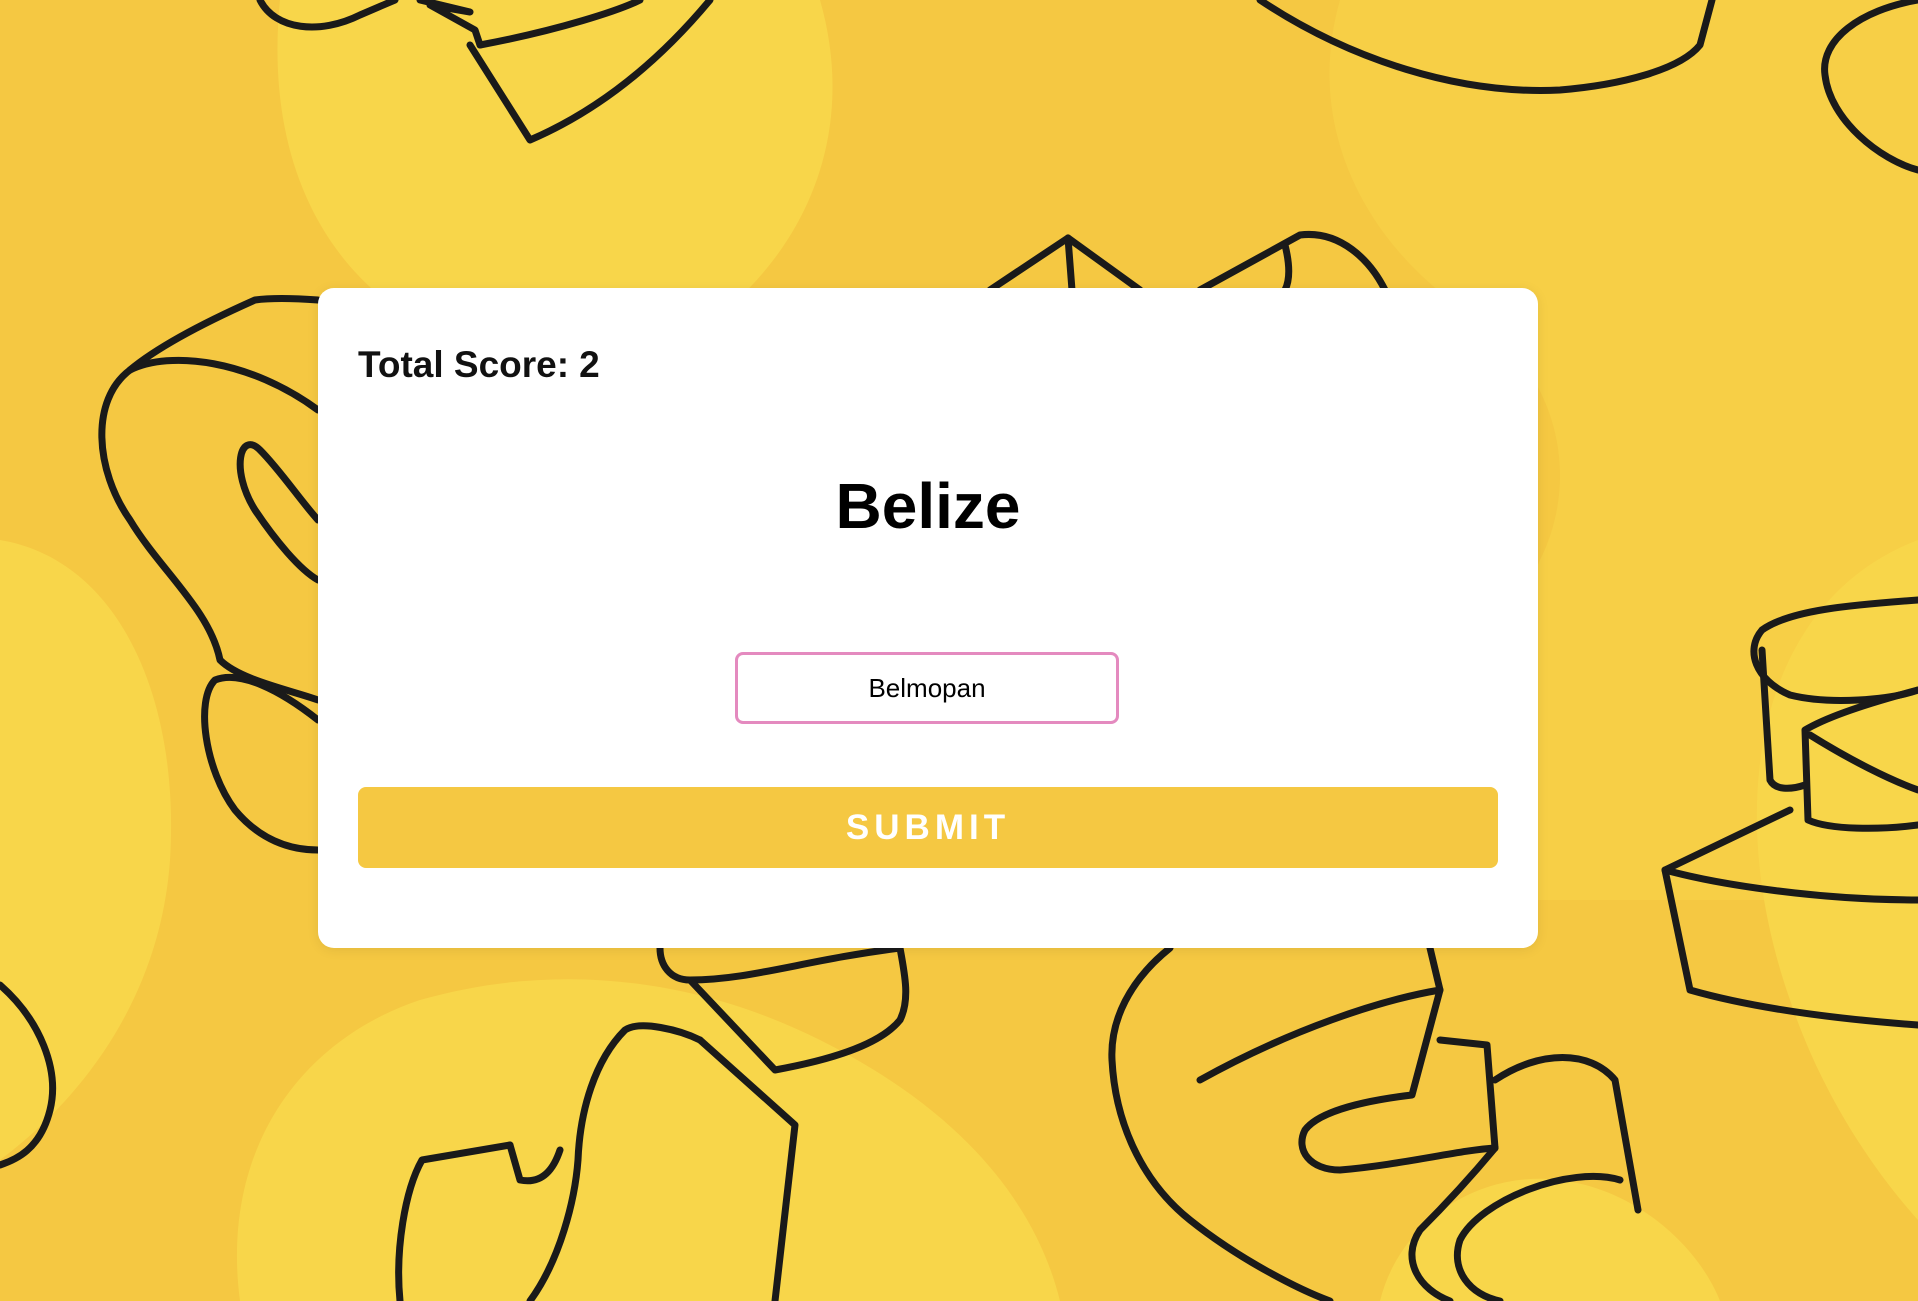 The image size is (1918, 1301). I want to click on total-score-label: Total Score:, so click(464, 364).